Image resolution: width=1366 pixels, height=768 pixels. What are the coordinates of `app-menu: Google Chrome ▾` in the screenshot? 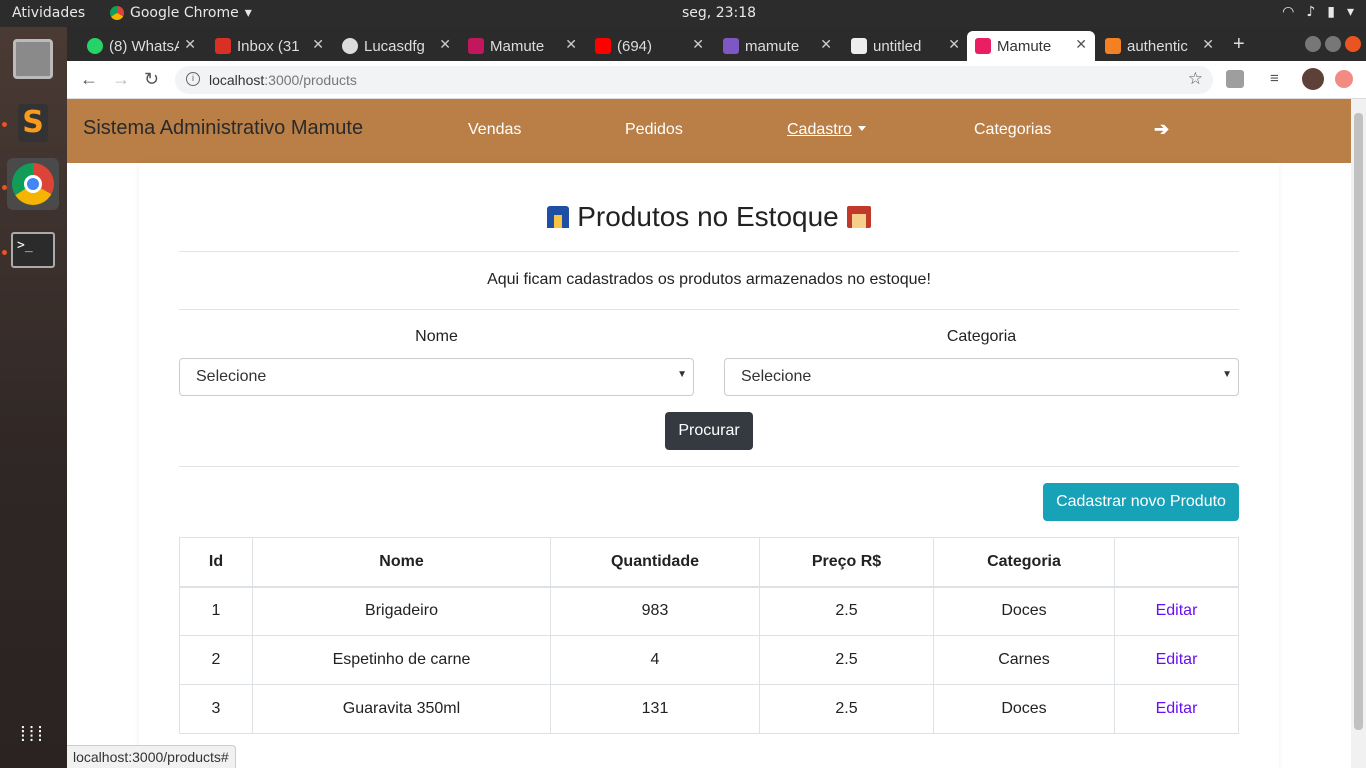 It's located at (181, 13).